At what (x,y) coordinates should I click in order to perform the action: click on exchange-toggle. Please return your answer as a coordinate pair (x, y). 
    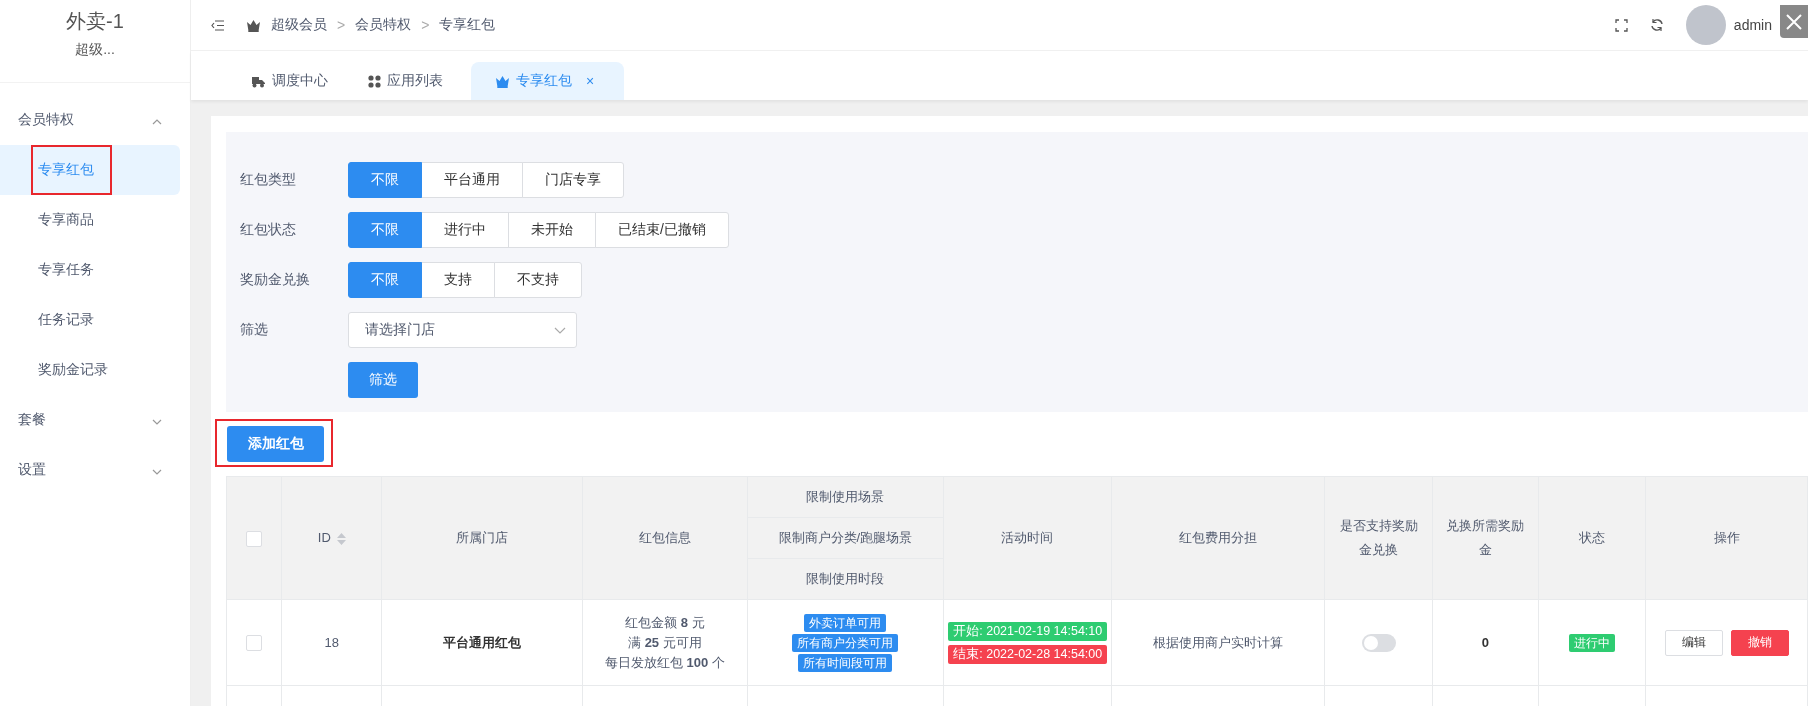
    Looking at the image, I should click on (1378, 642).